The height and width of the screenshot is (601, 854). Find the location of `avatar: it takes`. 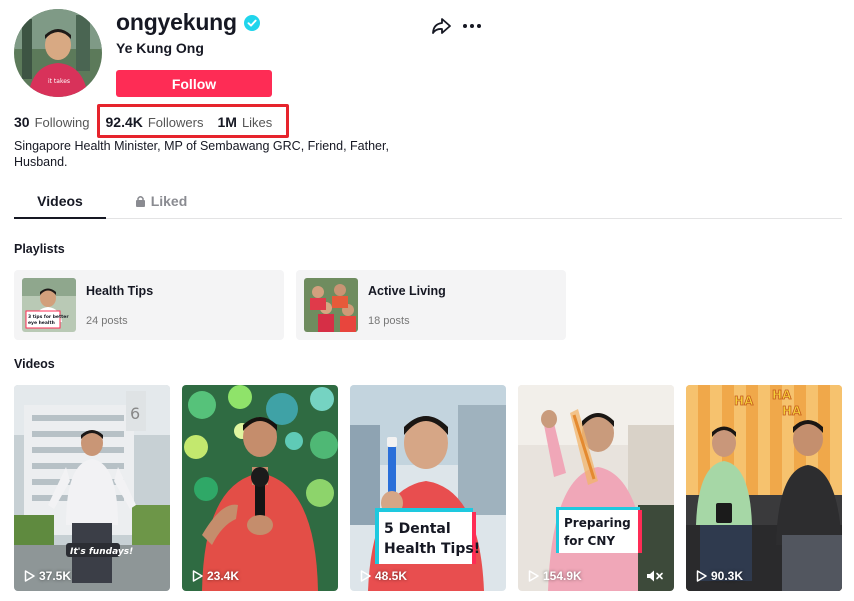

avatar: it takes is located at coordinates (58, 53).